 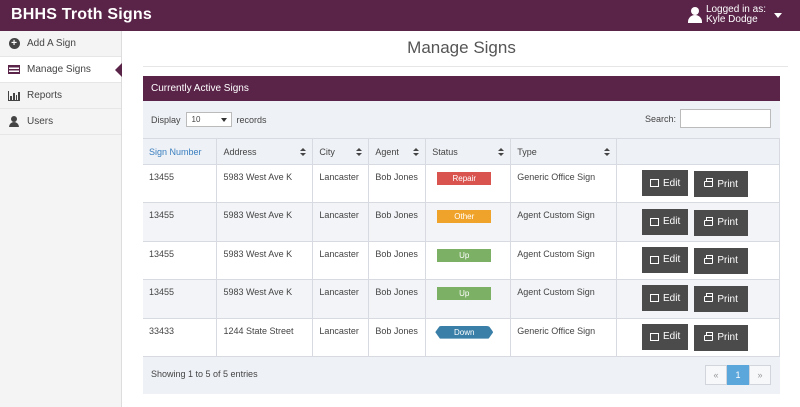 What do you see at coordinates (760, 374) in the screenshot?
I see `pagination-next: »` at bounding box center [760, 374].